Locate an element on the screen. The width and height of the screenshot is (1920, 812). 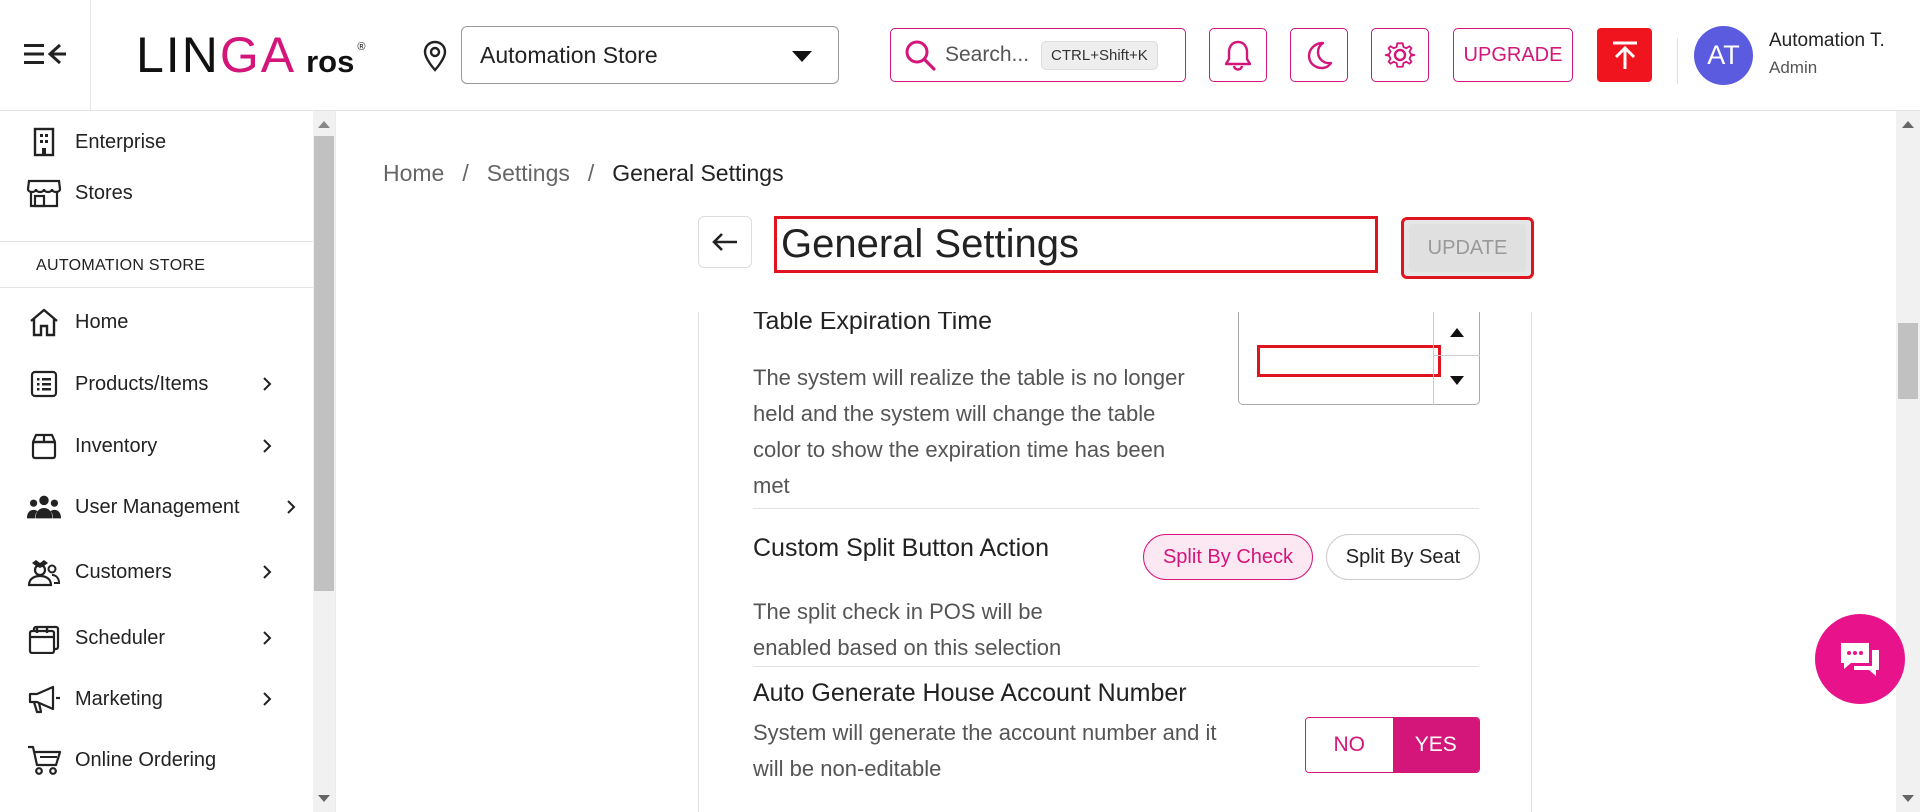
row-divider is located at coordinates (1116, 666).